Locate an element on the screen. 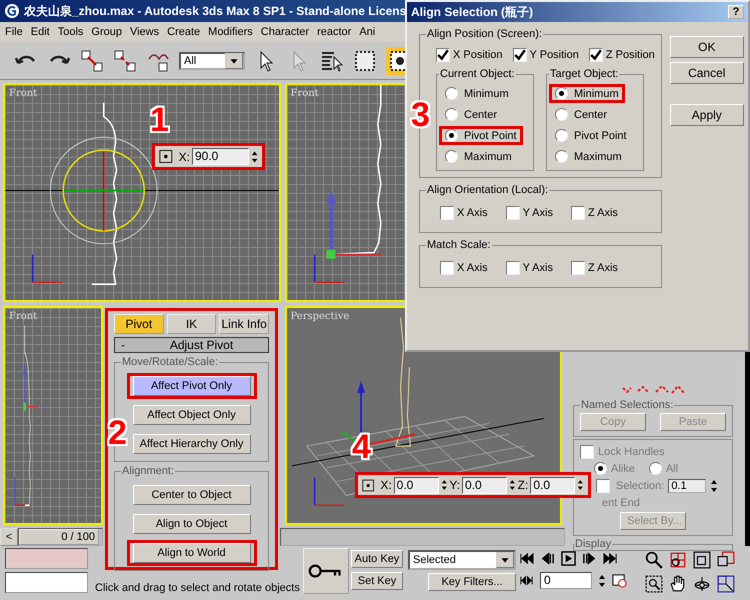  orbit-icon is located at coordinates (702, 584).